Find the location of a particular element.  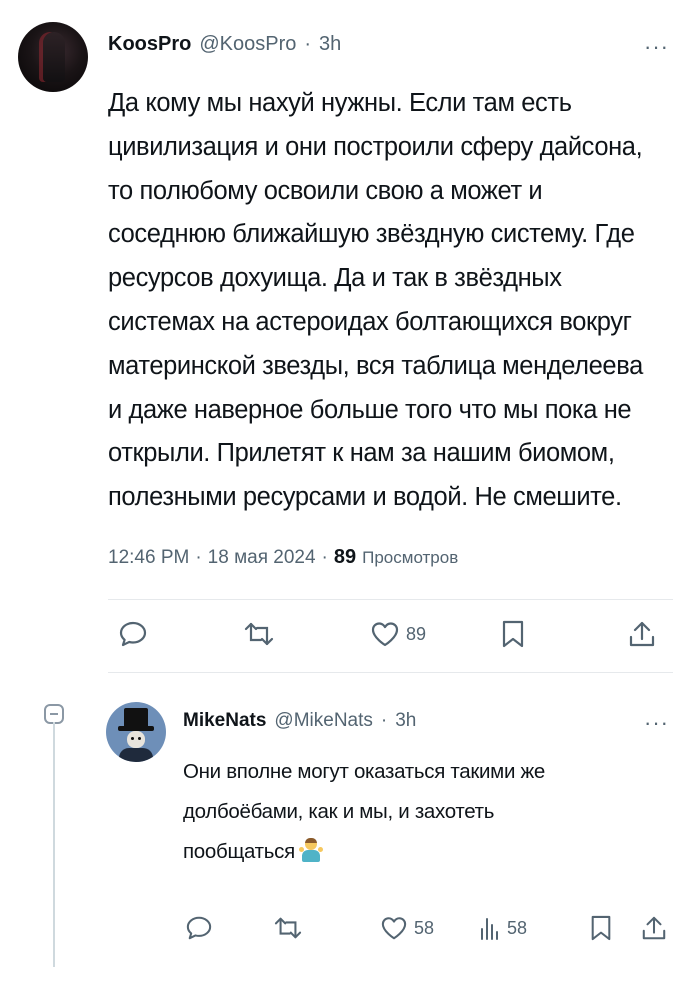

reply-time: 3h is located at coordinates (405, 721).